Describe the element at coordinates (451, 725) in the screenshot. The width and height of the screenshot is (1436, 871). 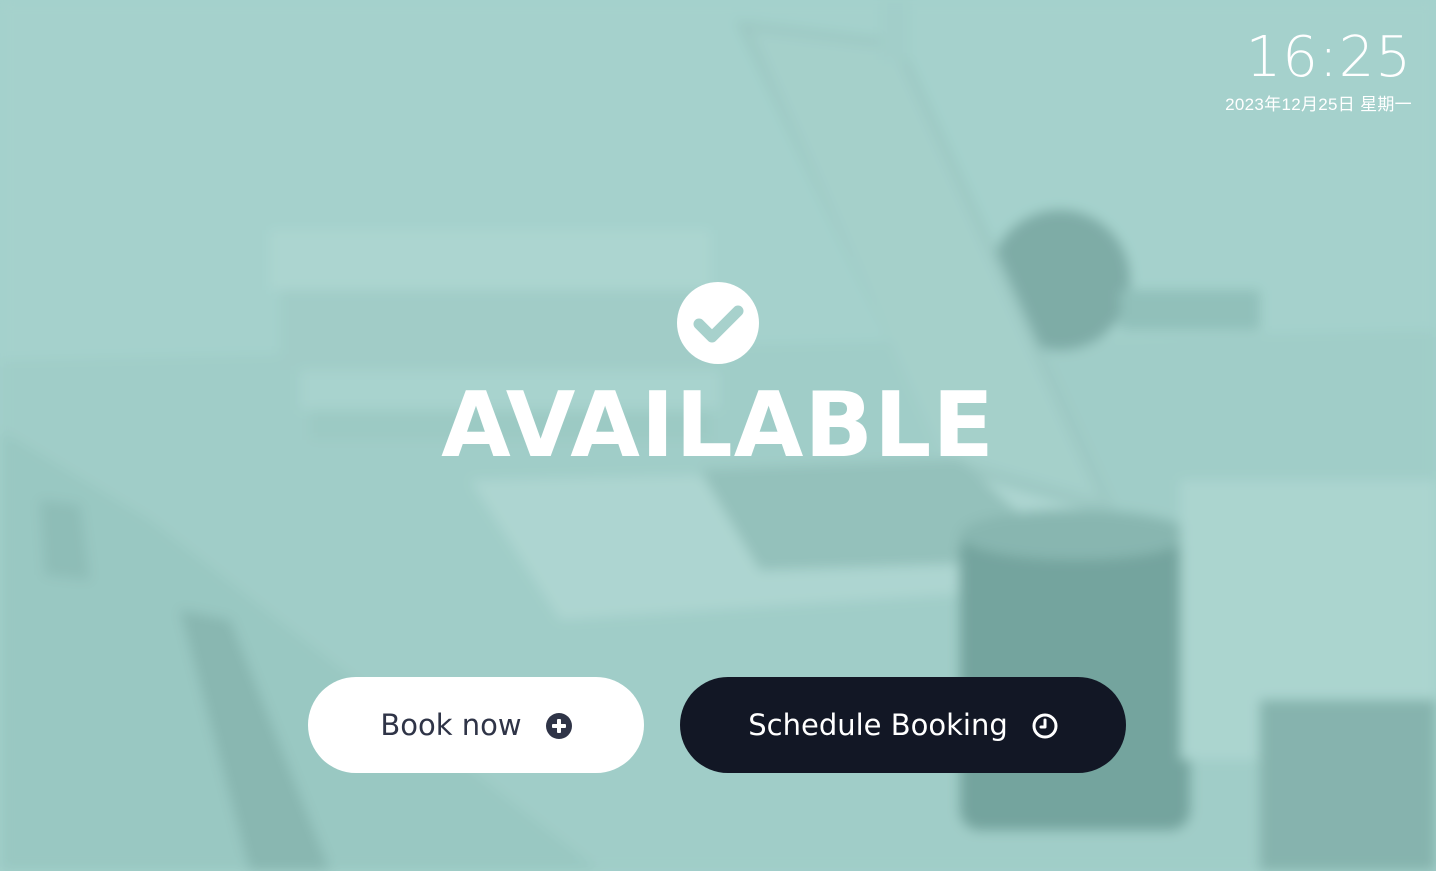
I see `book-now-label: Book now` at that location.